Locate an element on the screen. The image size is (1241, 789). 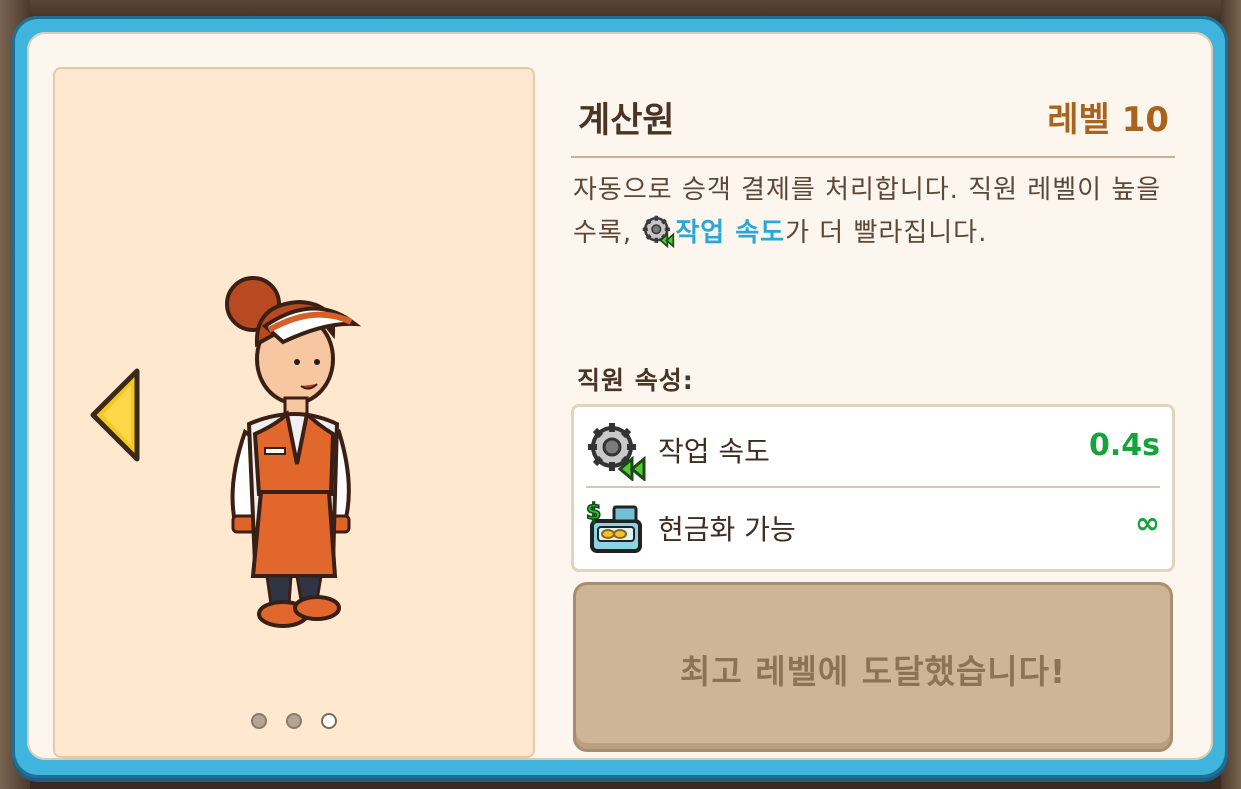
description-highlight: 작업 속도 is located at coordinates (730, 233).